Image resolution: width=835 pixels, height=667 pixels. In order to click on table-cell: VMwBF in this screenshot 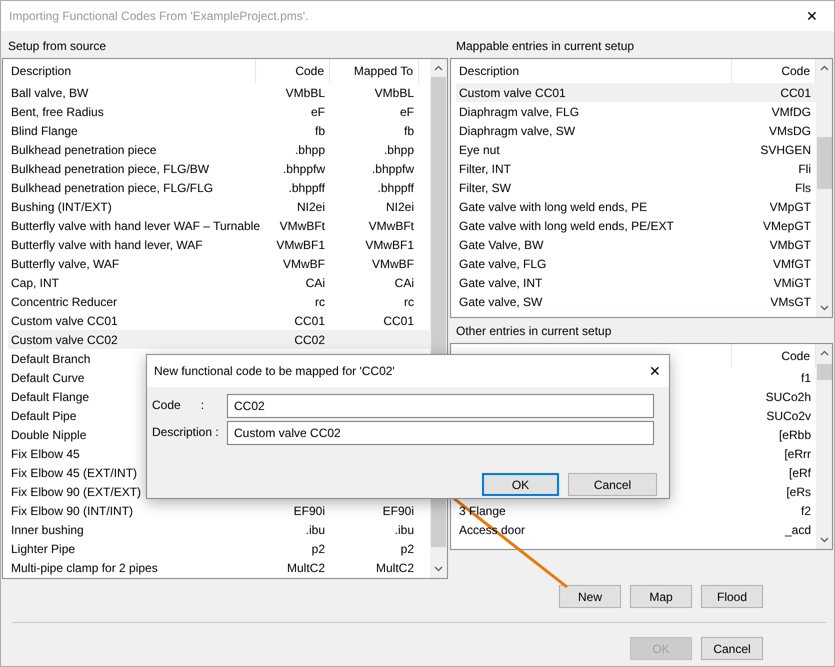, I will do `click(393, 263)`.